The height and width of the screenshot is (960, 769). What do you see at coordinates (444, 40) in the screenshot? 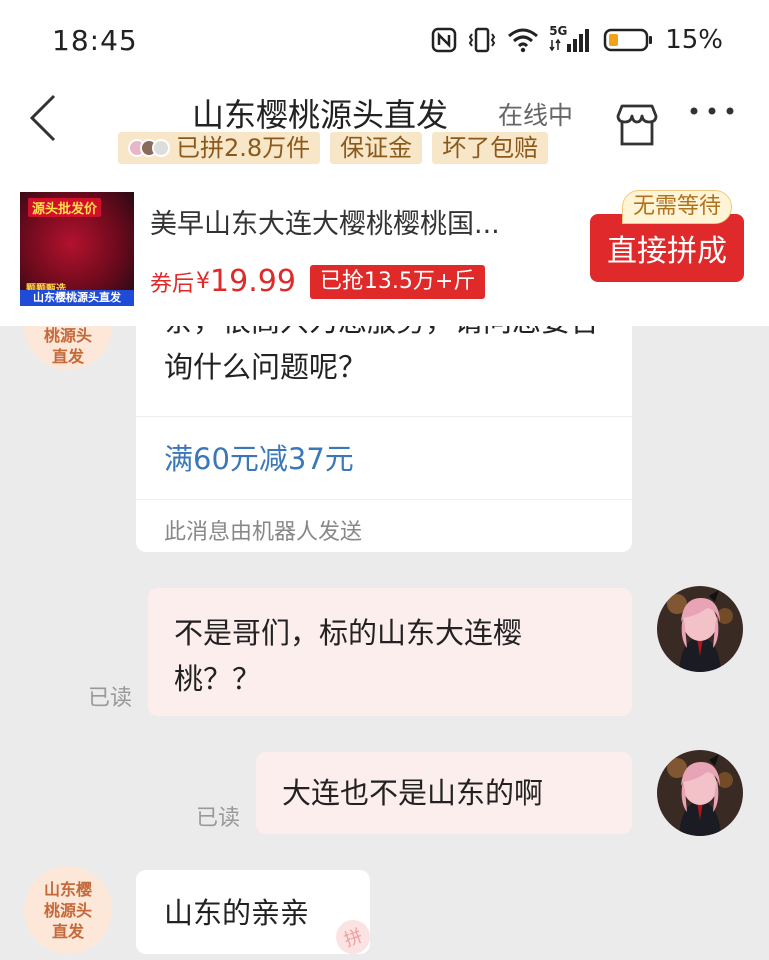
I see `nfc-icon` at bounding box center [444, 40].